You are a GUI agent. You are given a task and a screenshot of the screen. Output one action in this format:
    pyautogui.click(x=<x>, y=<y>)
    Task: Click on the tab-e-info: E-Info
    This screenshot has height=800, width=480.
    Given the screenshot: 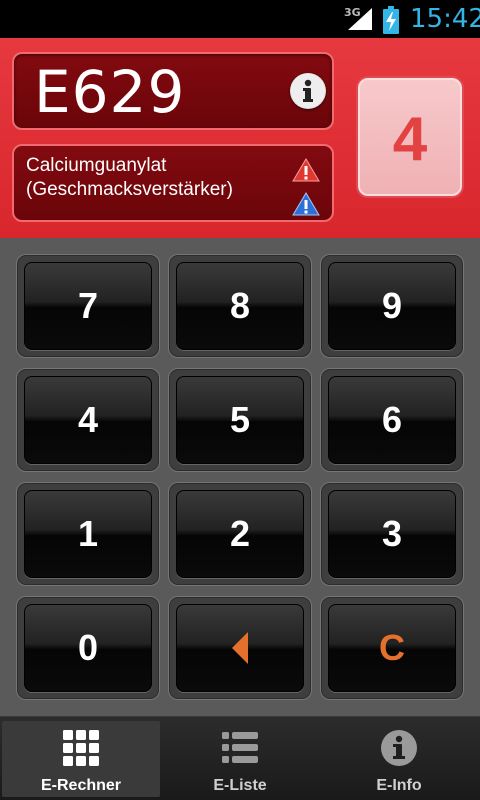 What is the action you would take?
    pyautogui.click(x=399, y=759)
    